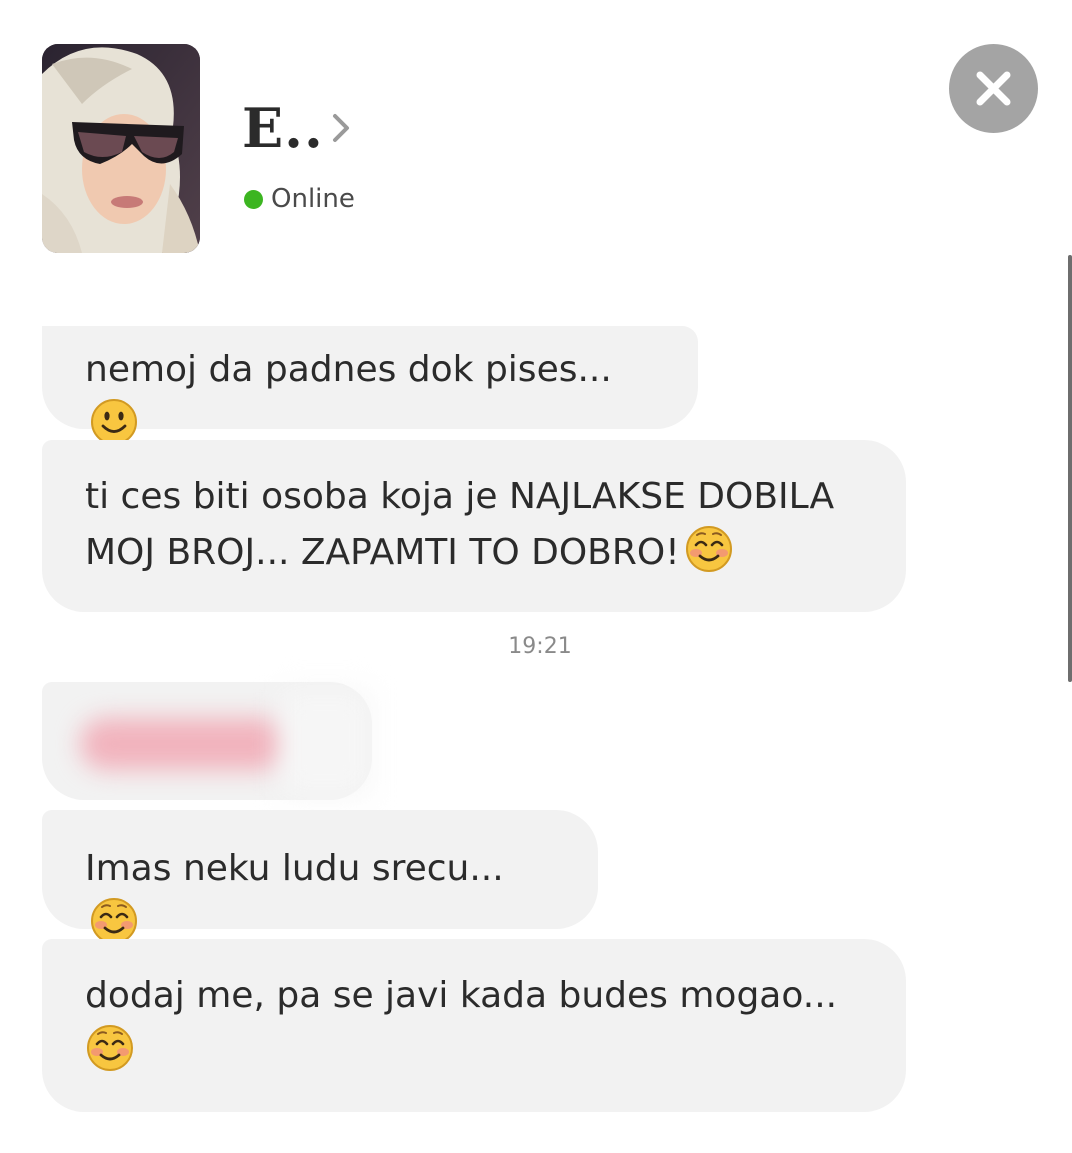 Image resolution: width=1072 pixels, height=1153 pixels. What do you see at coordinates (1070, 468) in the screenshot?
I see `scrollbar` at bounding box center [1070, 468].